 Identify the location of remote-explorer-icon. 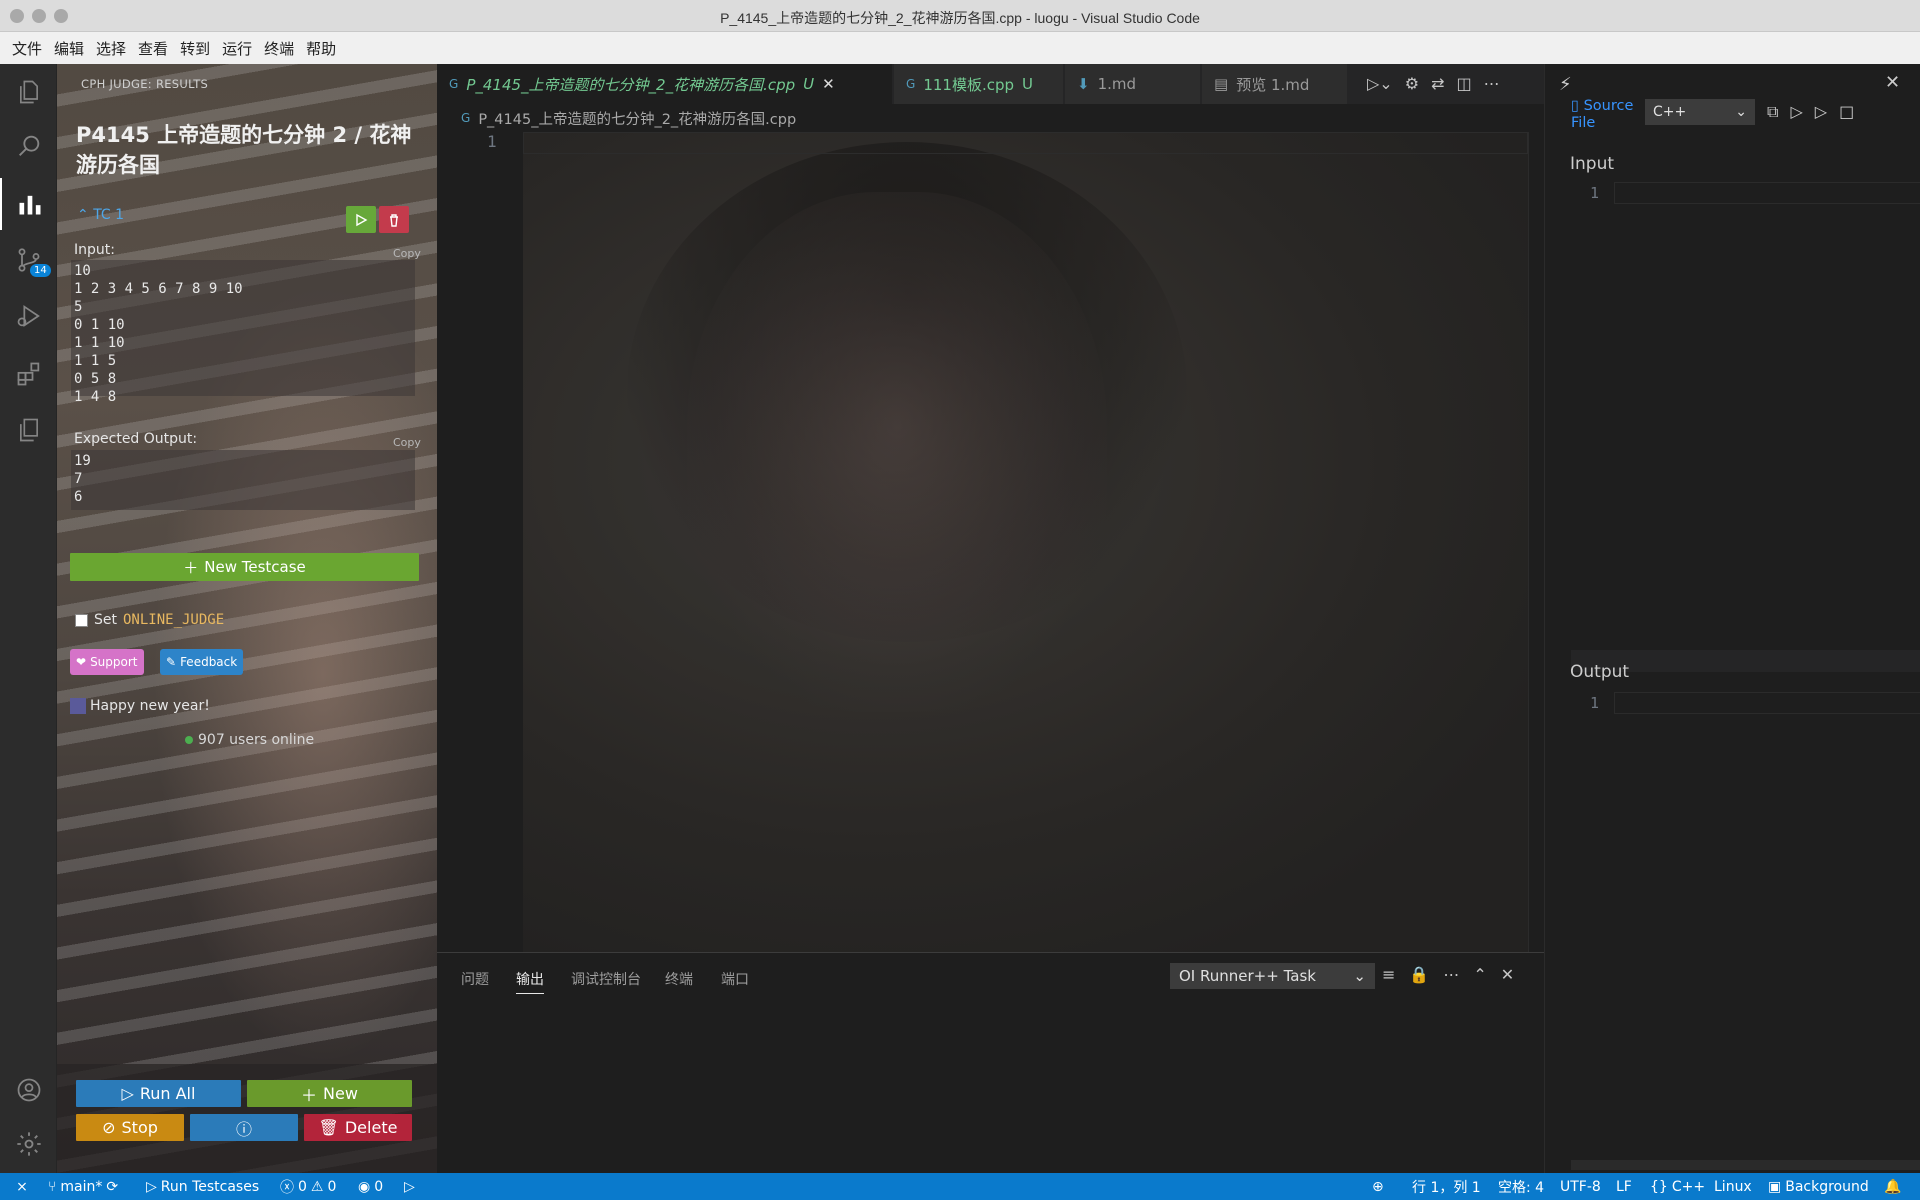
(28, 430).